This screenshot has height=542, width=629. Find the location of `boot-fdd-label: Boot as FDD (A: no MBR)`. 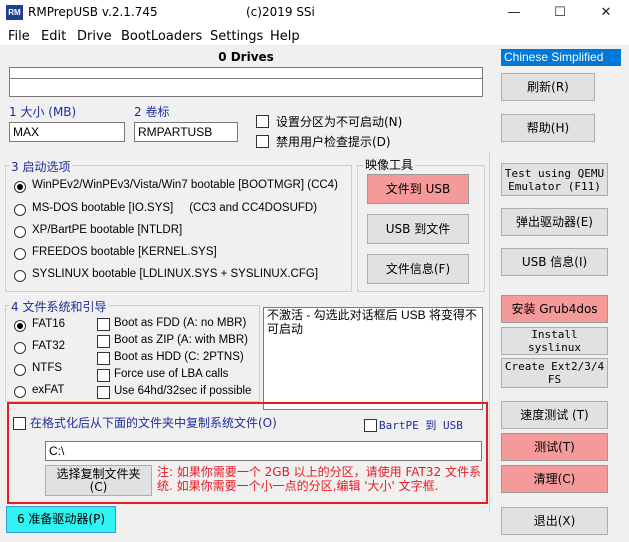

boot-fdd-label: Boot as FDD (A: no MBR) is located at coordinates (180, 323).